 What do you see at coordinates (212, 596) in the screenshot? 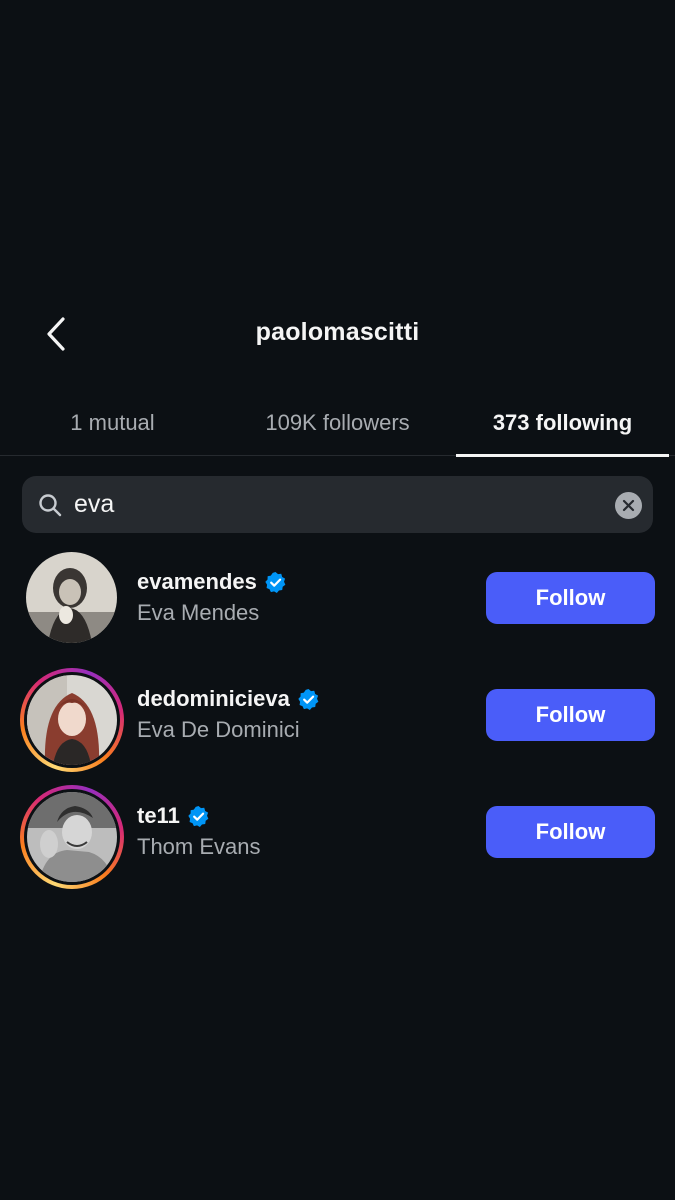
I see `user-text: evamendes Eva Mendes` at bounding box center [212, 596].